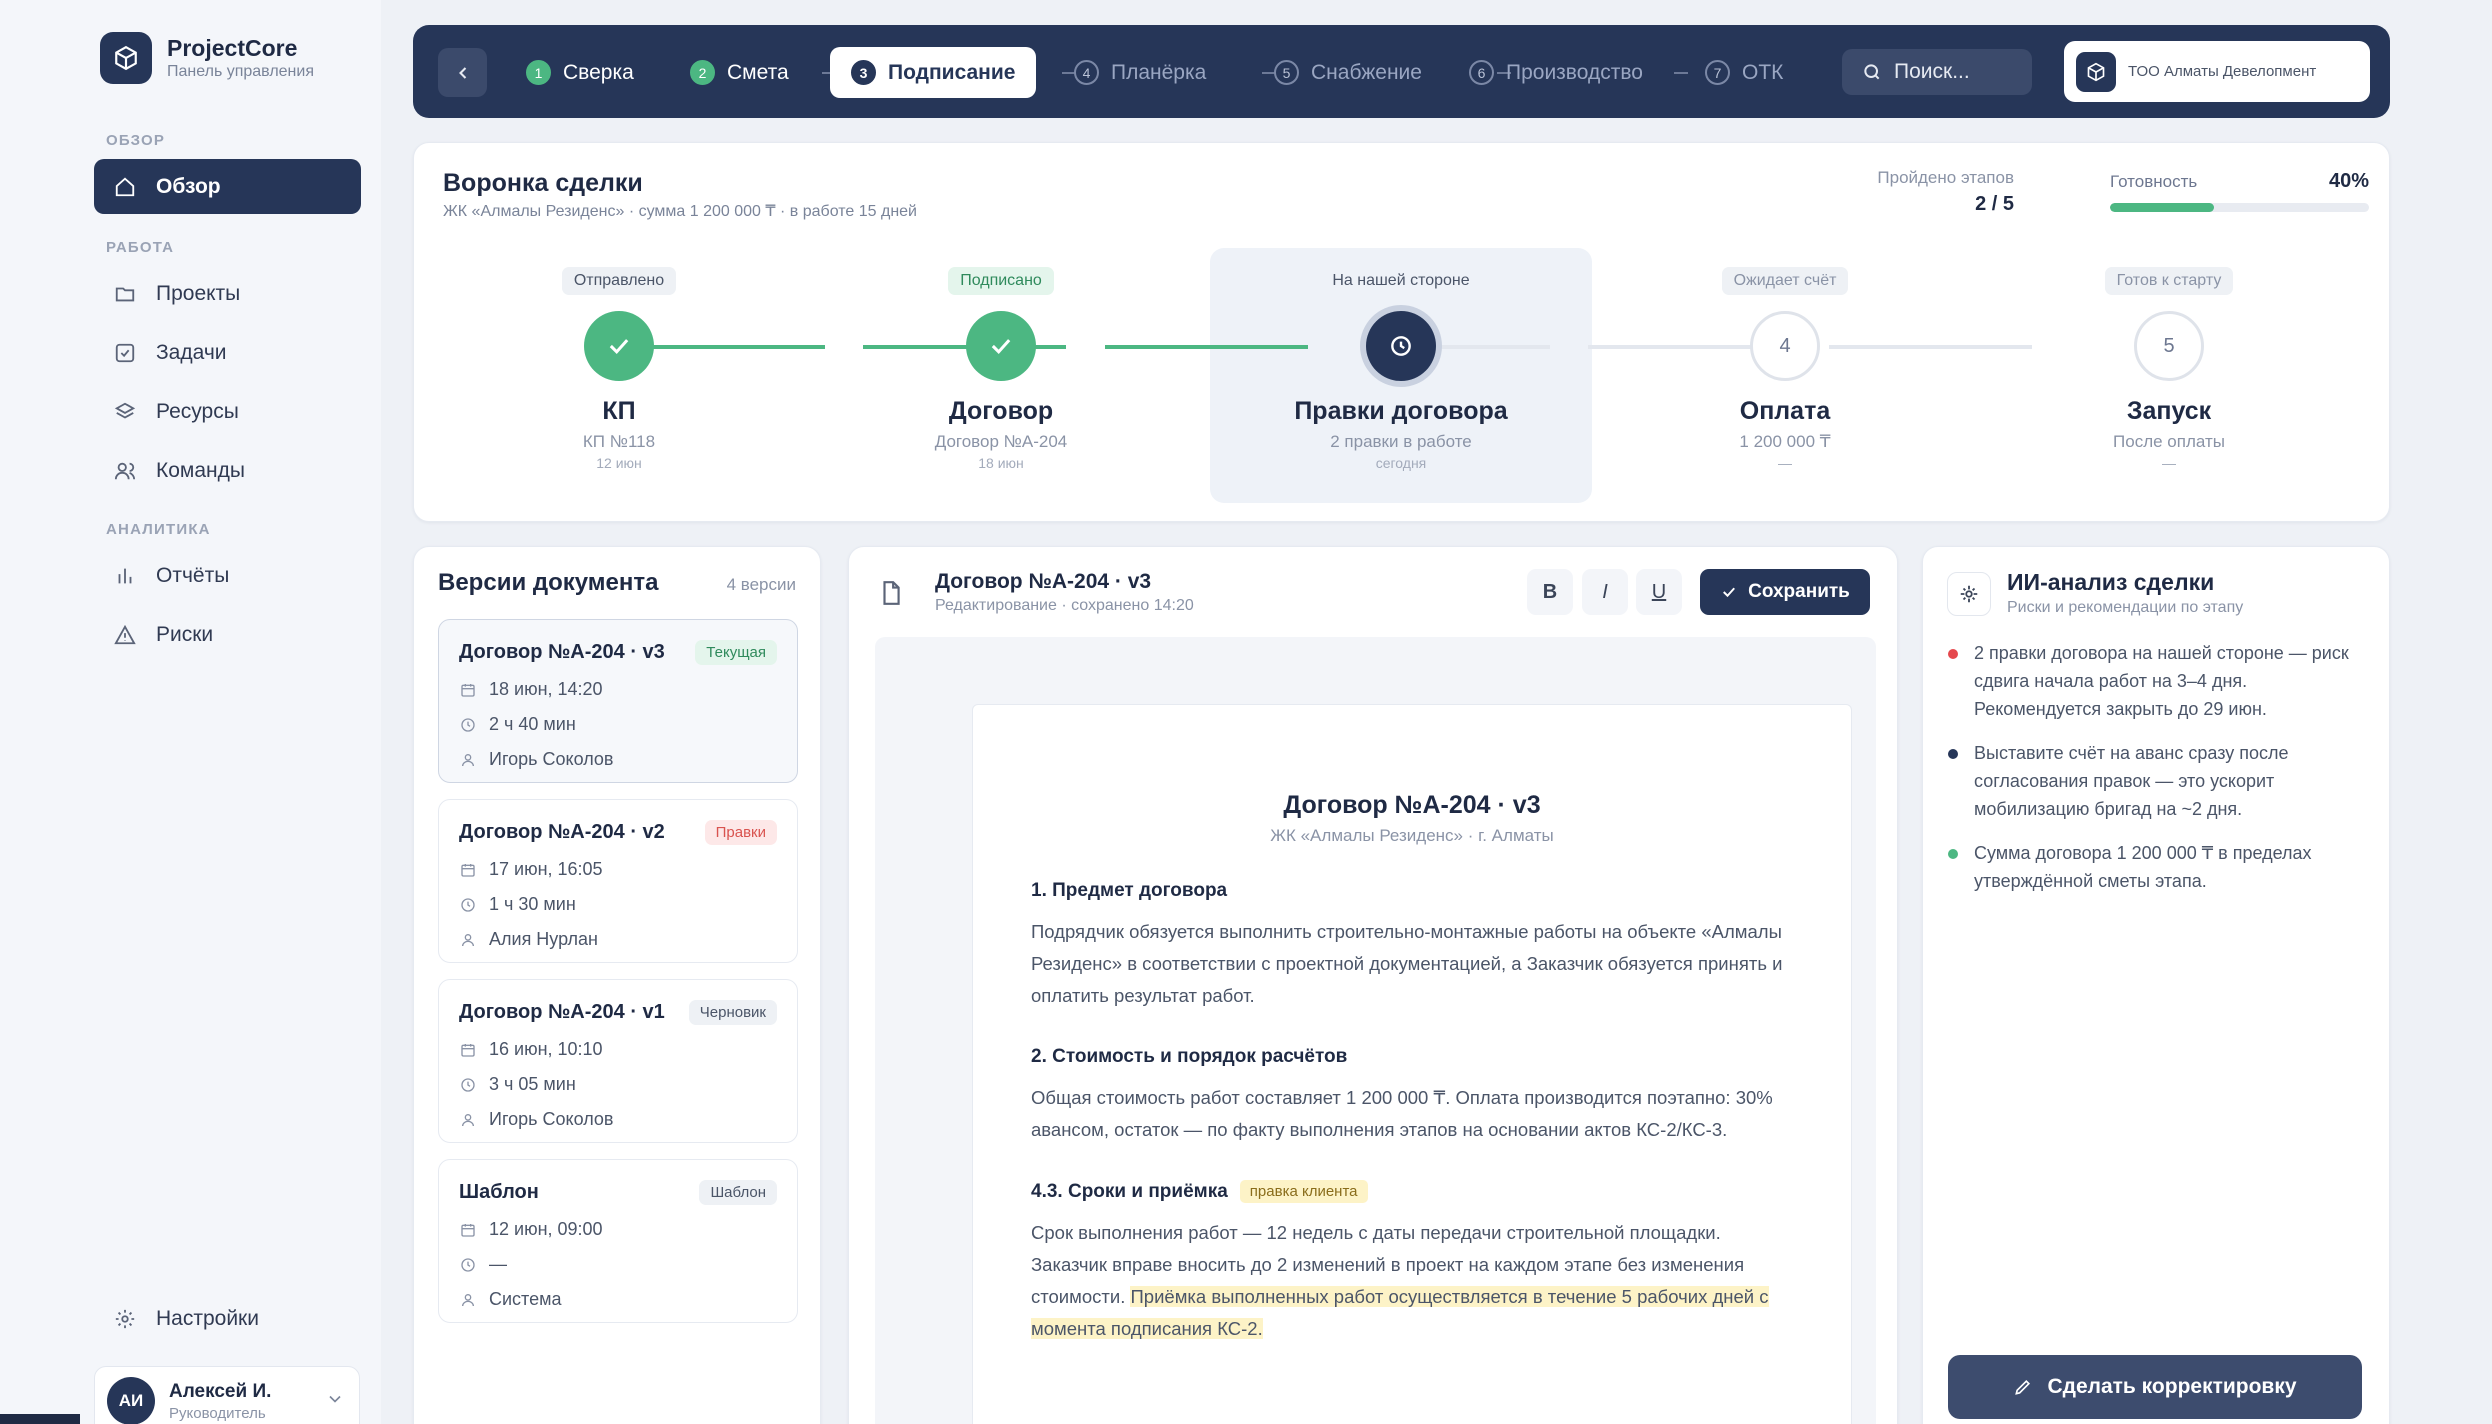 The image size is (2492, 1424). I want to click on sidebar-item-label: Риски, so click(185, 634).